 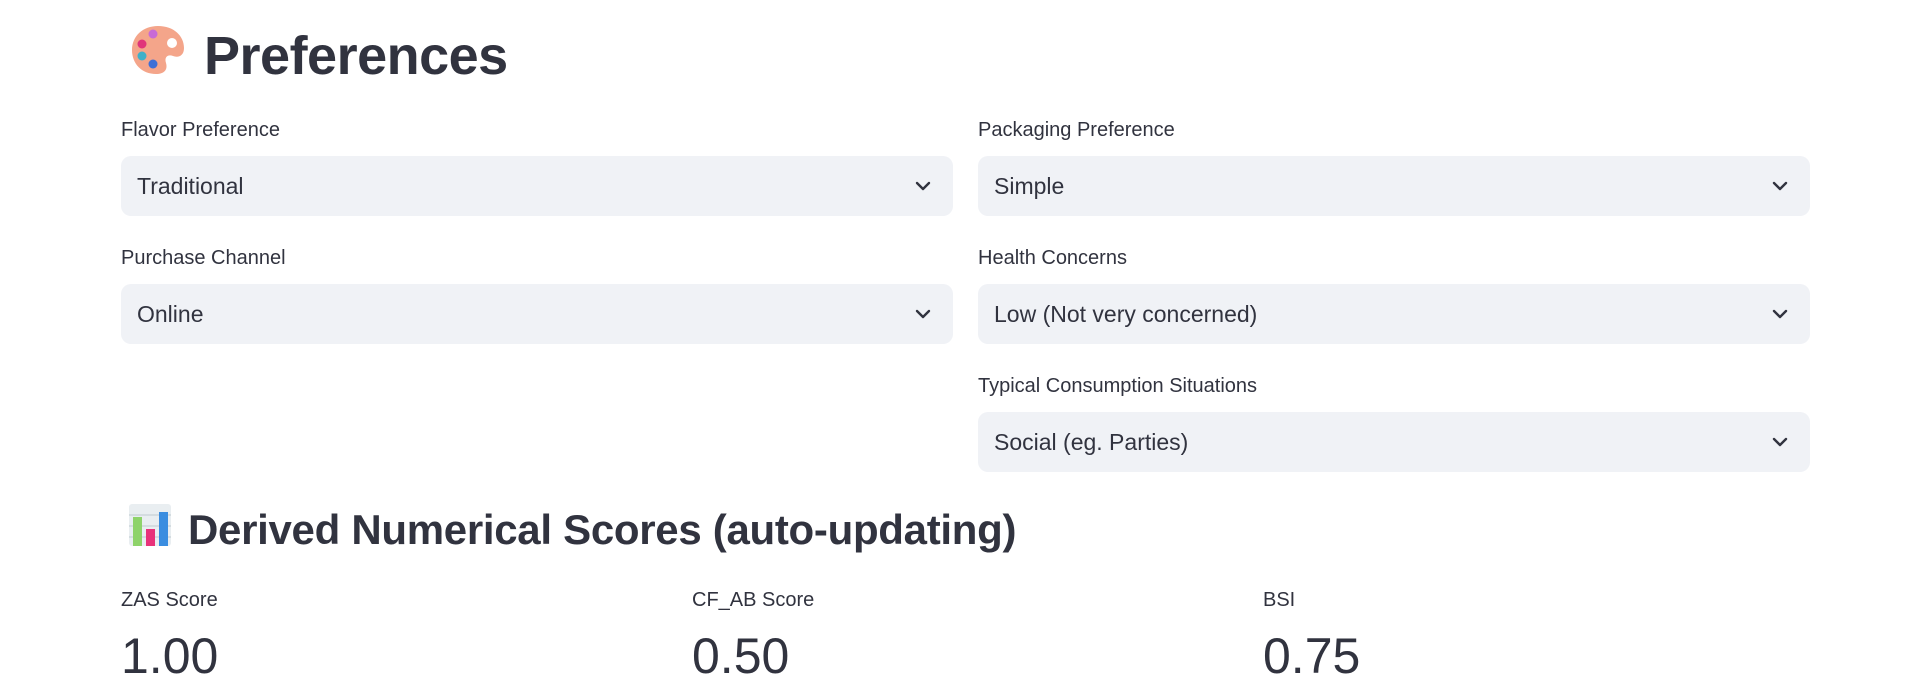 What do you see at coordinates (1126, 313) in the screenshot?
I see `health-concerns-value: Low (Not very concerned)` at bounding box center [1126, 313].